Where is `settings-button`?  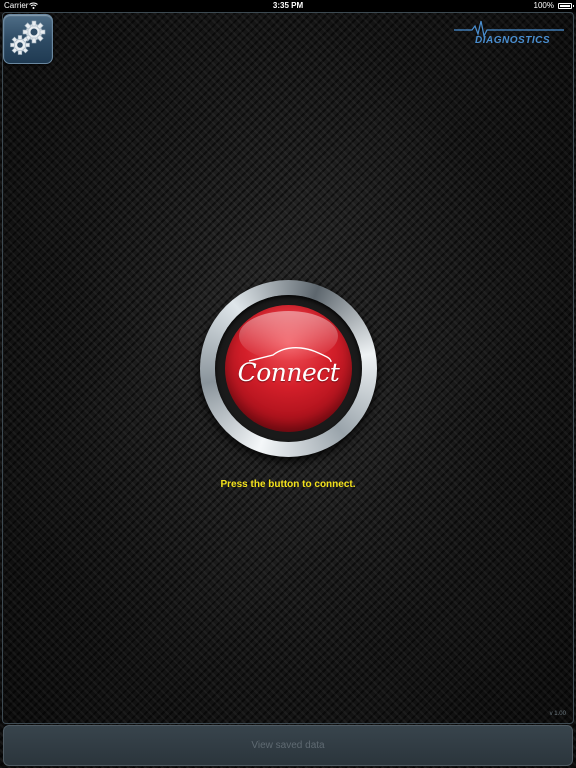 settings-button is located at coordinates (28, 39).